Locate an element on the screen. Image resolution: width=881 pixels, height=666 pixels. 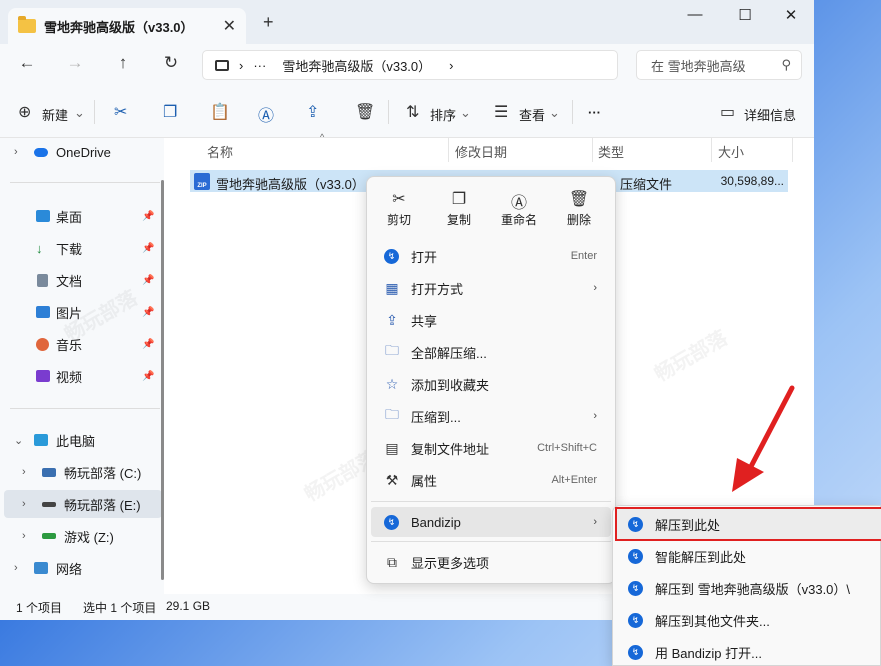
up-button: ↑ is located at coordinates (123, 63).